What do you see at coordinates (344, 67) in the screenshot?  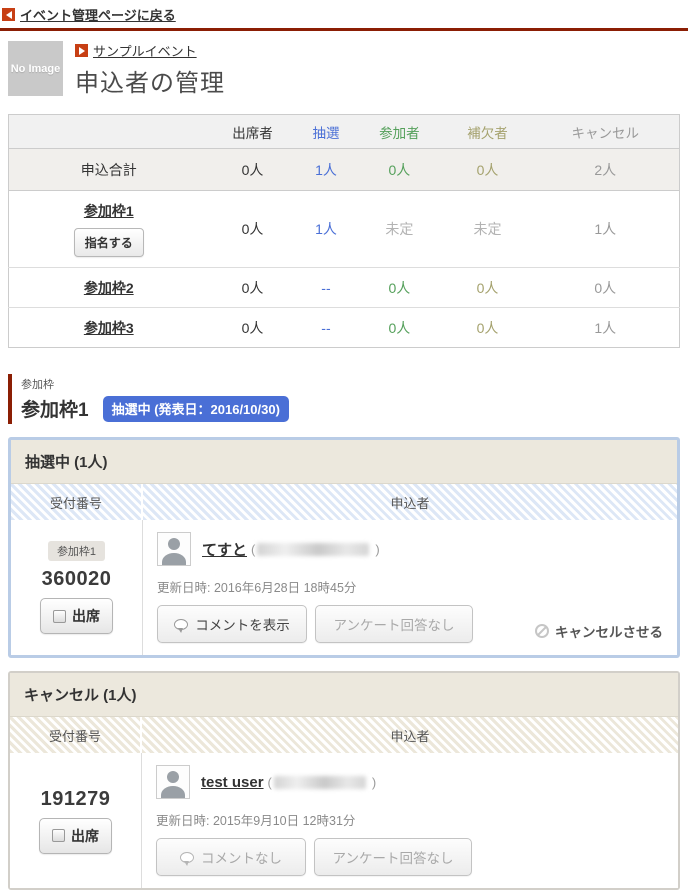 I see `event-header: No Image サンプルイベント 申込者の管理` at bounding box center [344, 67].